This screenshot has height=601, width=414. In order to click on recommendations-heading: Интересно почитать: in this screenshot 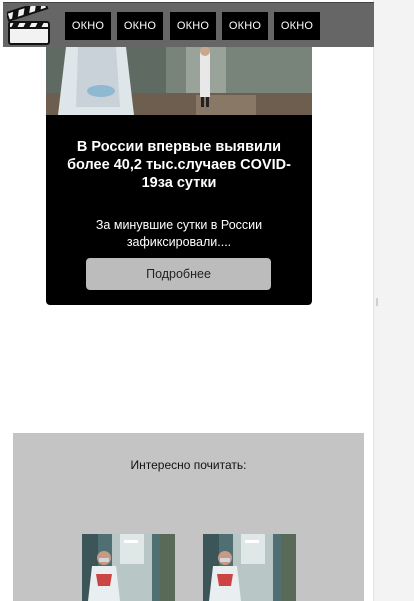, I will do `click(188, 465)`.